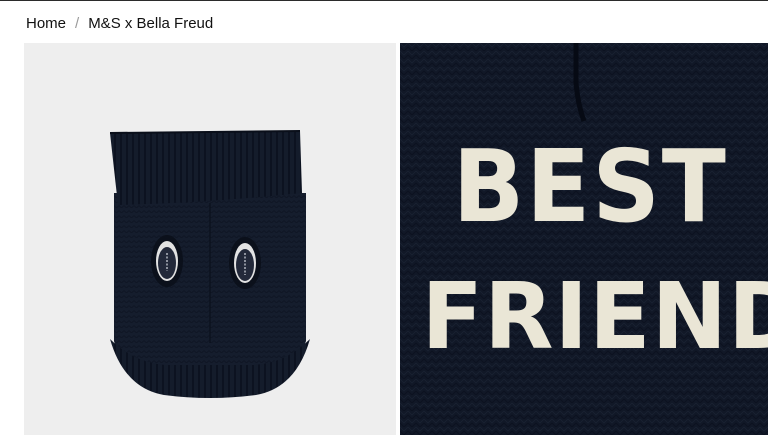 Image resolution: width=768 pixels, height=435 pixels. What do you see at coordinates (590, 186) in the screenshot?
I see `knit-text-line1: BEST` at bounding box center [590, 186].